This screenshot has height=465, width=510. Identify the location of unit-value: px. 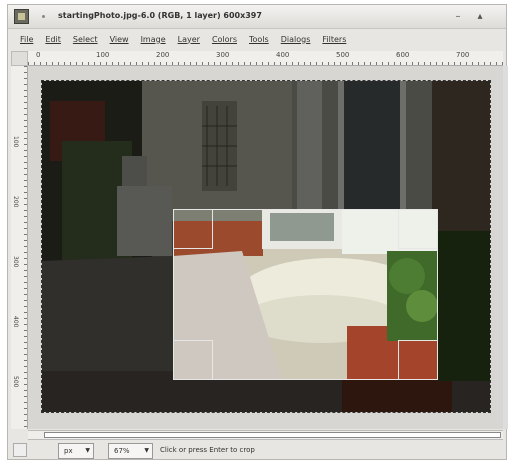
(68, 451).